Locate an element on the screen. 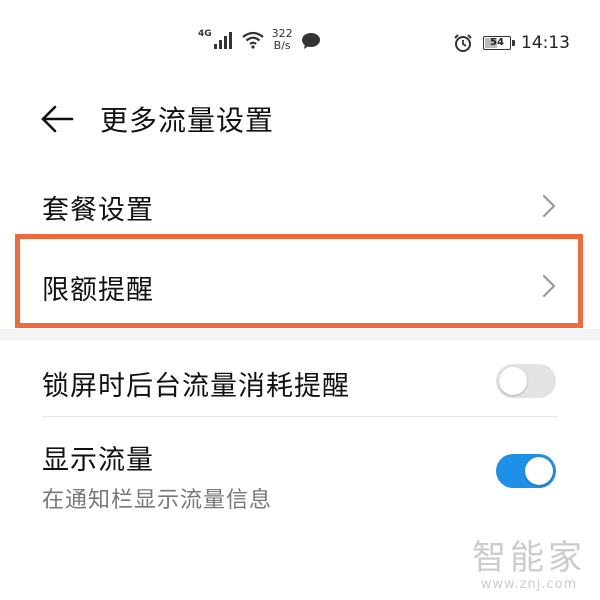  network-speed: 322 B/s is located at coordinates (282, 40).